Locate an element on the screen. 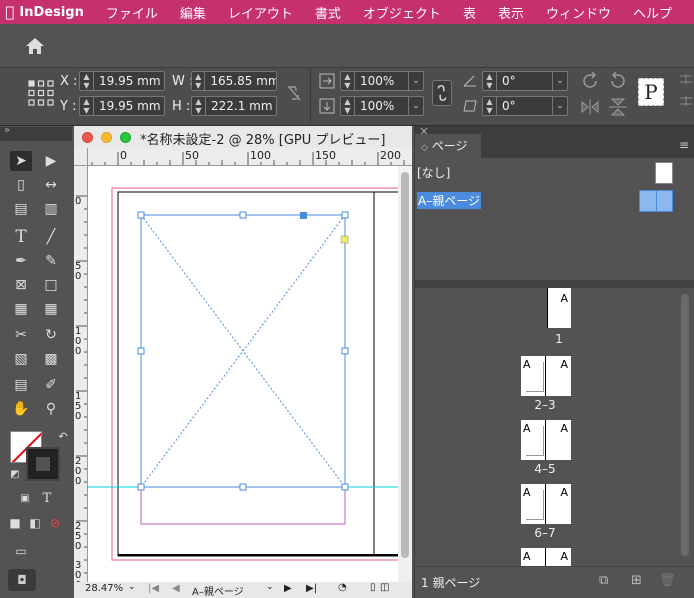 Image resolution: width=694 pixels, height=598 pixels. preflight-icon: ◔ is located at coordinates (342, 587).